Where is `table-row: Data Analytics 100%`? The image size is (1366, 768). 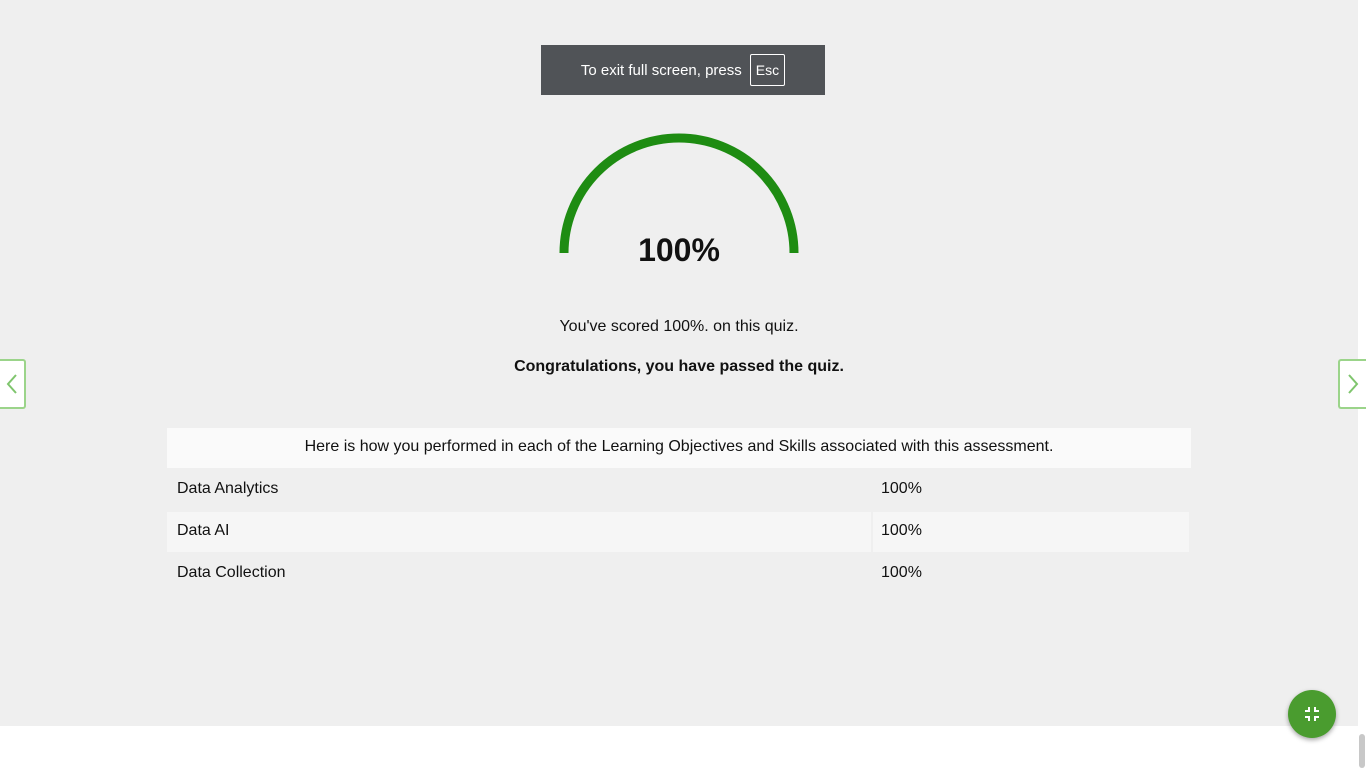
table-row: Data Analytics 100% is located at coordinates (679, 490).